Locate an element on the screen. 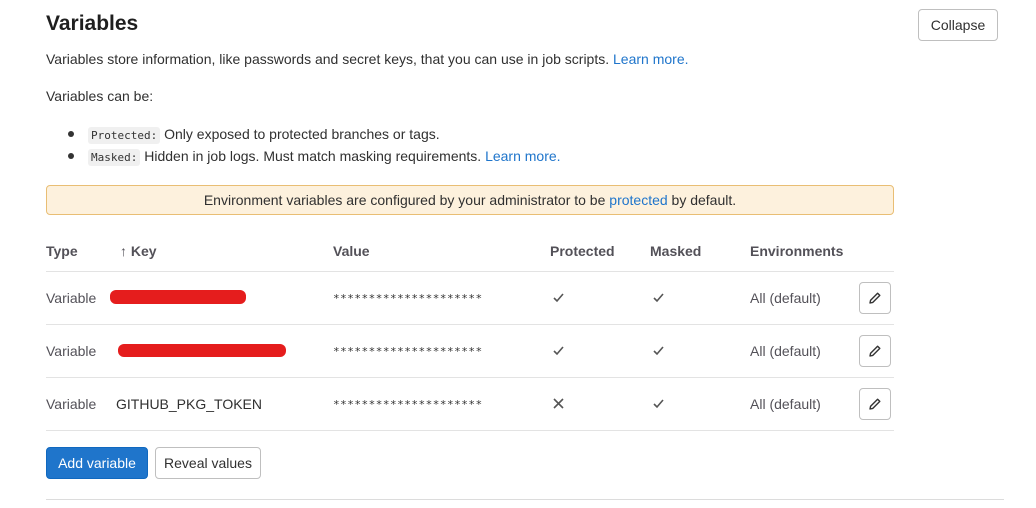 The height and width of the screenshot is (508, 1036). add-variable-button: Add variable is located at coordinates (97, 463).